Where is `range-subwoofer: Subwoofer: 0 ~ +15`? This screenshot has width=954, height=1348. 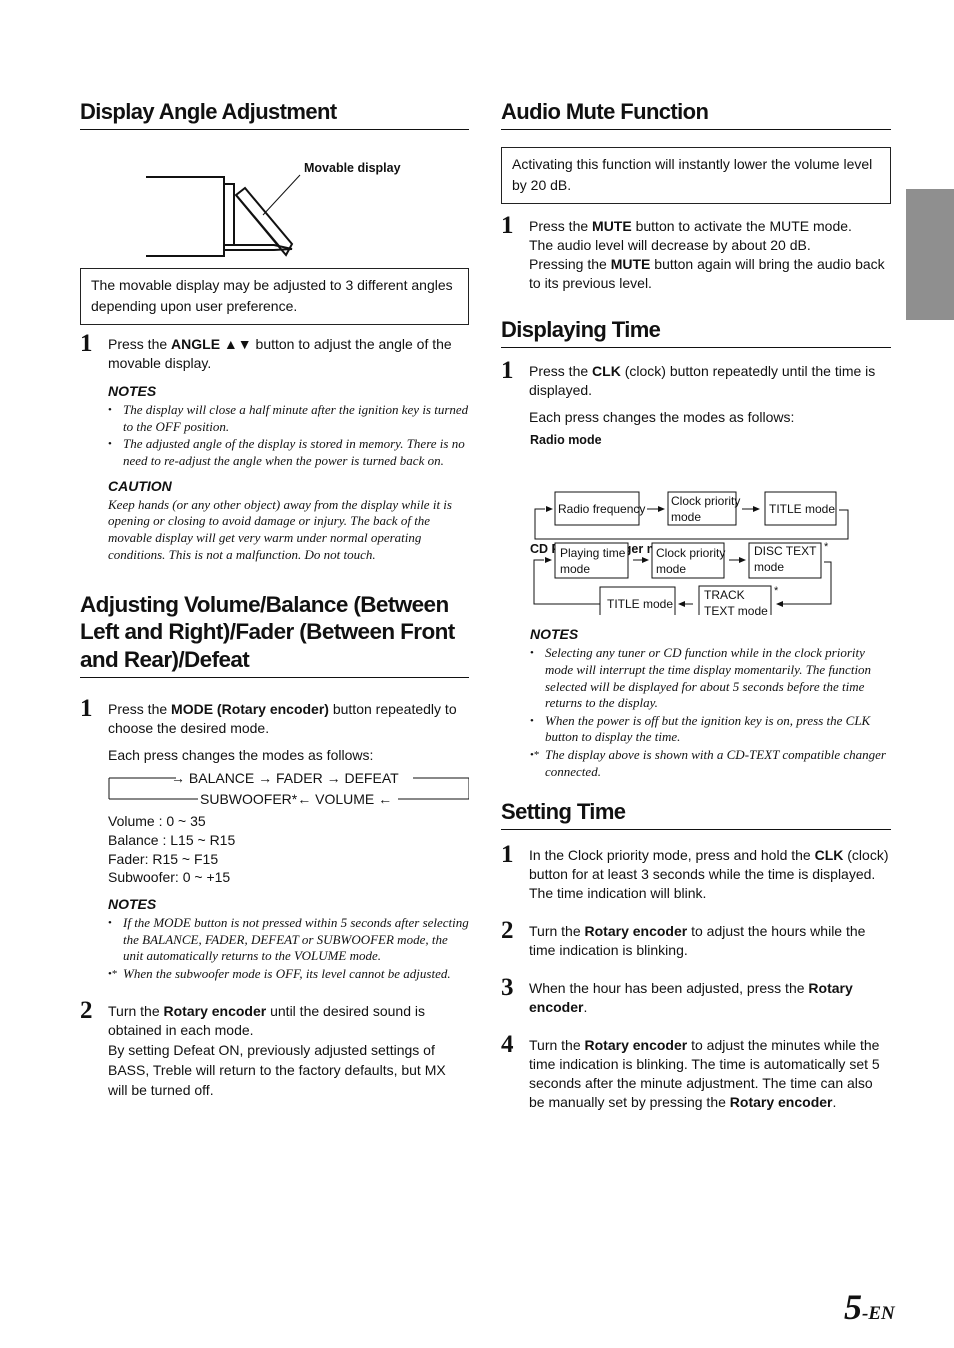 range-subwoofer: Subwoofer: 0 ~ +15 is located at coordinates (169, 877).